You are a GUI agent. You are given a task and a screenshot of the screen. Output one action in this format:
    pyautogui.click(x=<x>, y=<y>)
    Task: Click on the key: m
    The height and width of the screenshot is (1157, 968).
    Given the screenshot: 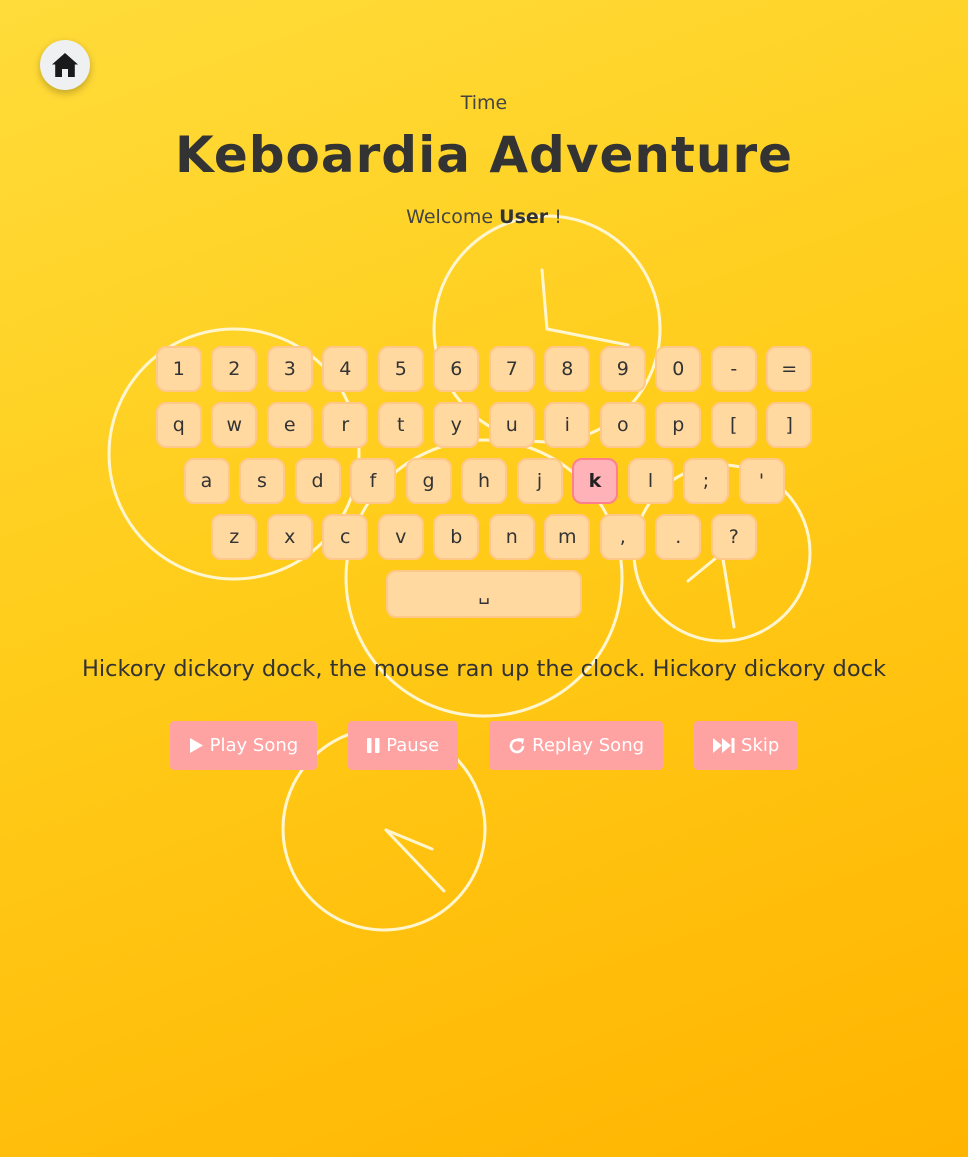 What is the action you would take?
    pyautogui.click(x=567, y=537)
    